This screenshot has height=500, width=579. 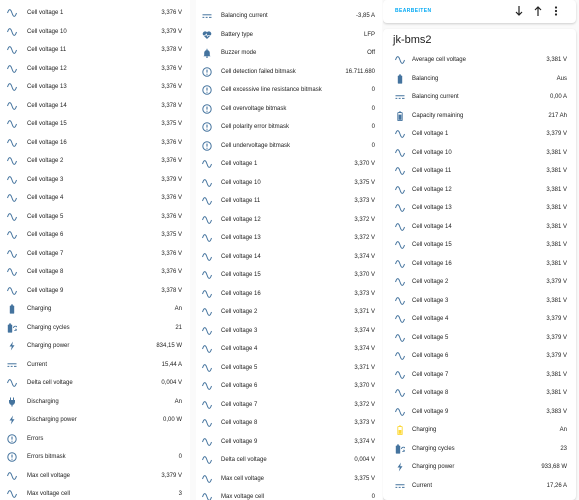 I want to click on entity-row-cell-voltage-7: Cell voltage 7 3,376 V, so click(x=95, y=254).